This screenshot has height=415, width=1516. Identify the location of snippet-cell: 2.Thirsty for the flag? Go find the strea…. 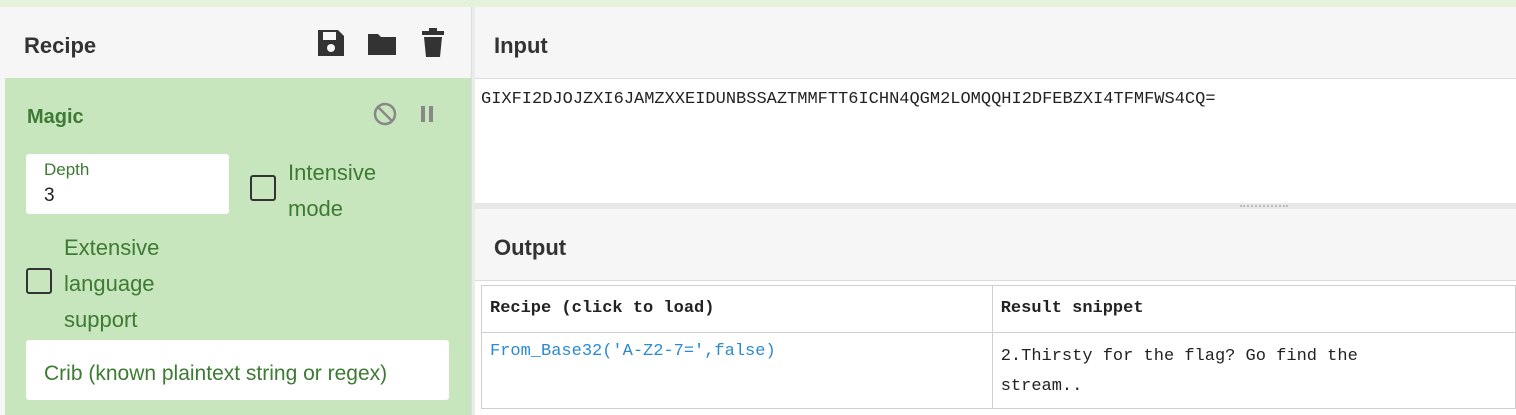
(1253, 370).